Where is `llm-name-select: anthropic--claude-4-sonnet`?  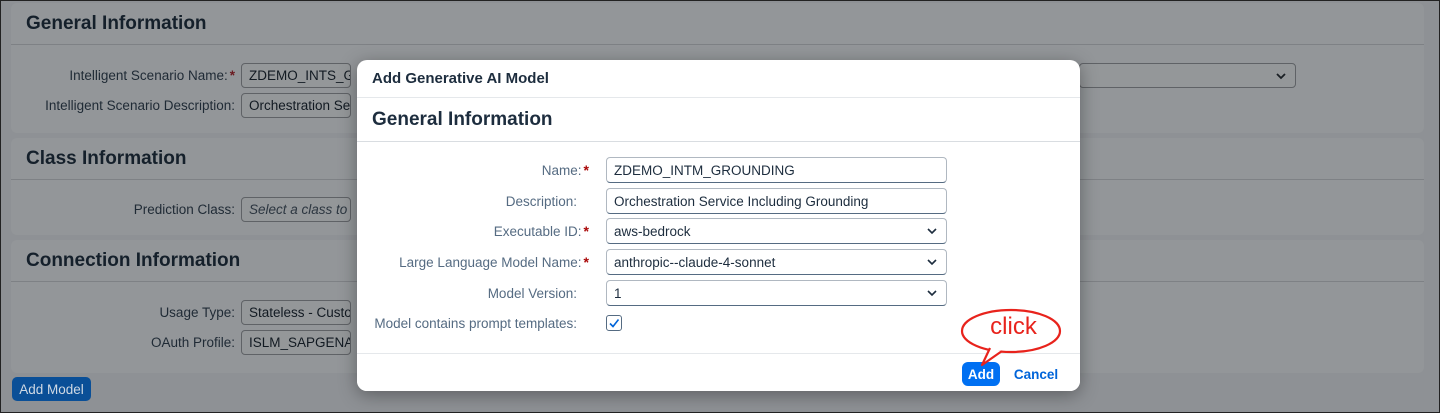 llm-name-select: anthropic--claude-4-sonnet is located at coordinates (776, 262).